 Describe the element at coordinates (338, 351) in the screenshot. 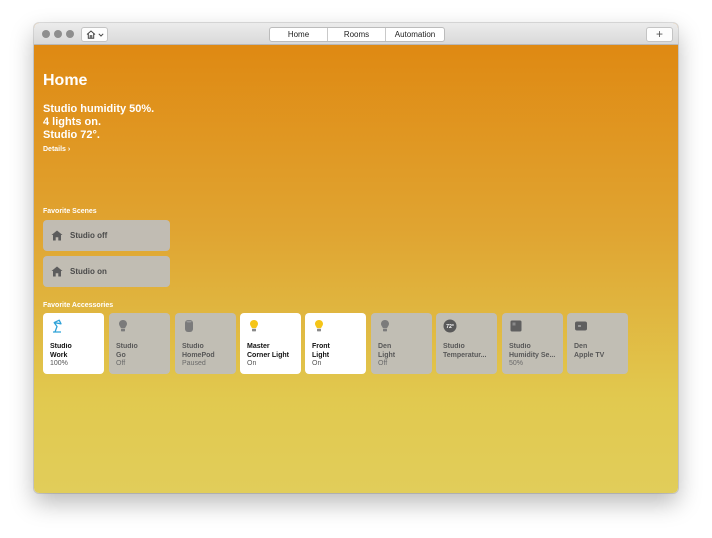

I see `tile-name: Front Light` at that location.